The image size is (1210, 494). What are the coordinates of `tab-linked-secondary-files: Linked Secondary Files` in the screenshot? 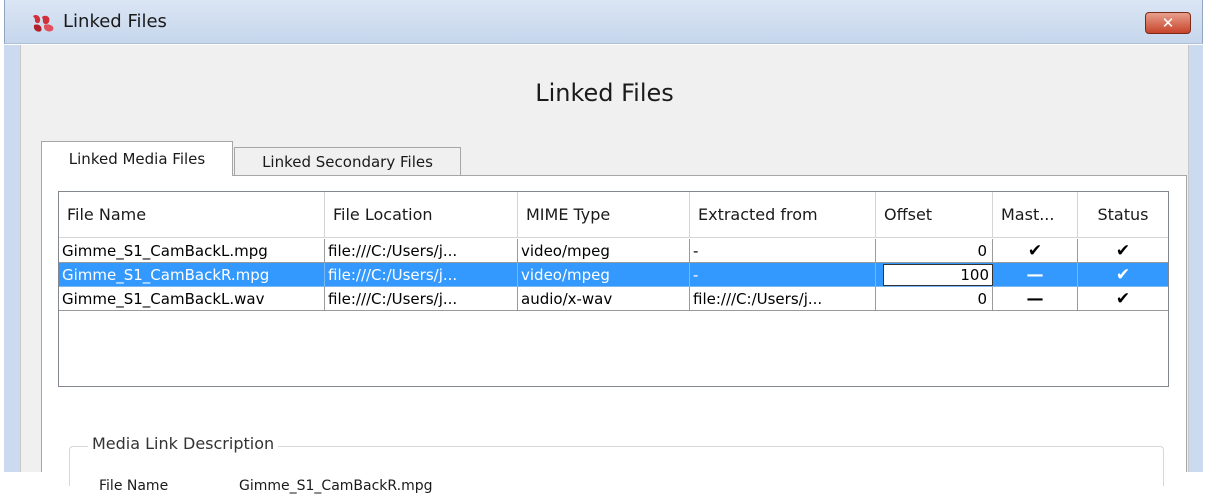 It's located at (347, 161).